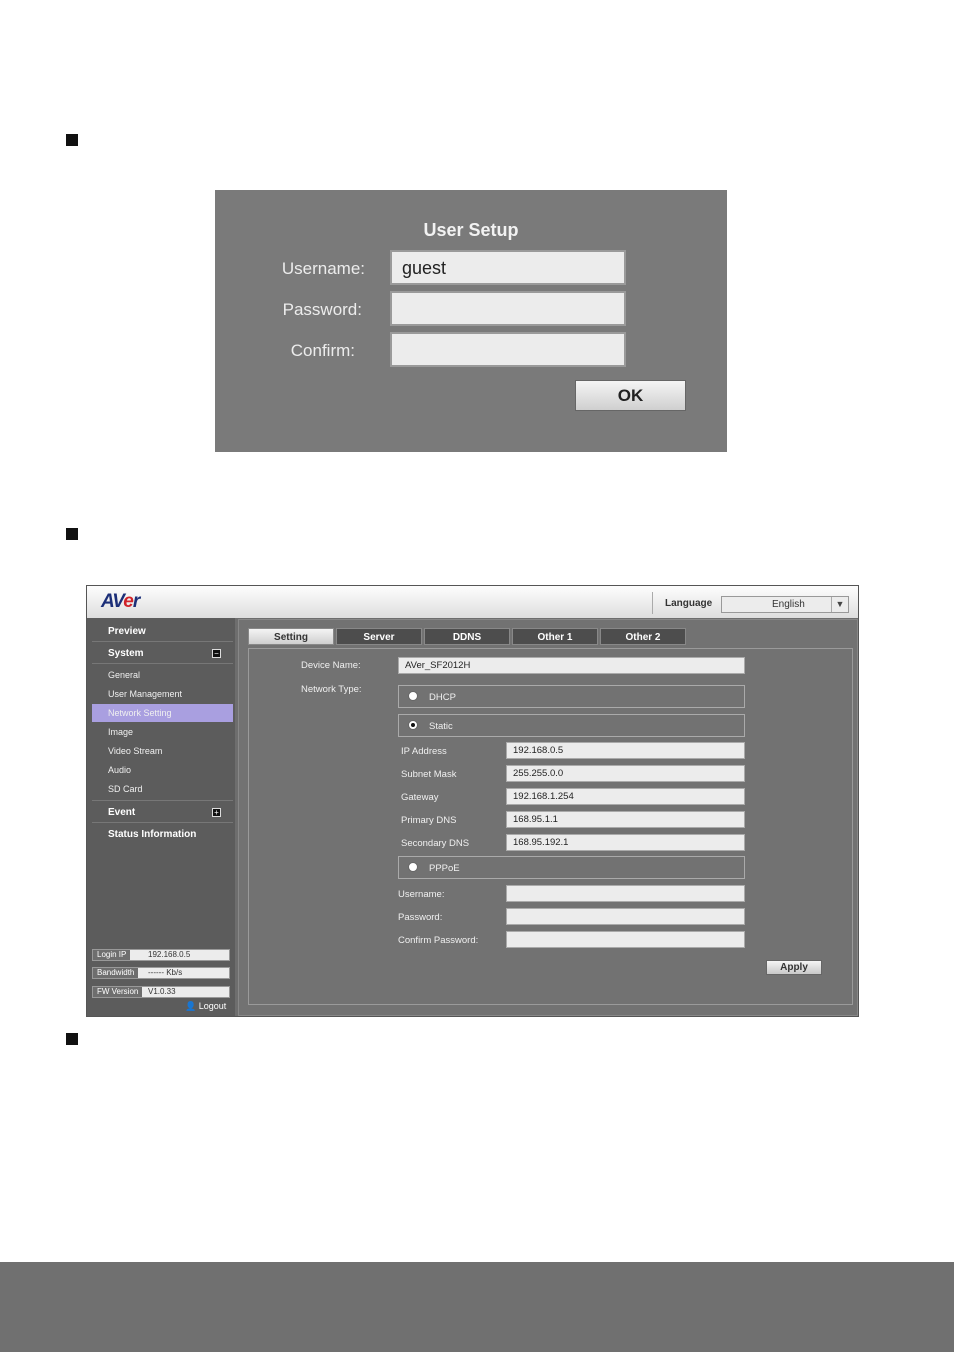  I want to click on secondary-dns-label: Secondary DNS, so click(435, 843).